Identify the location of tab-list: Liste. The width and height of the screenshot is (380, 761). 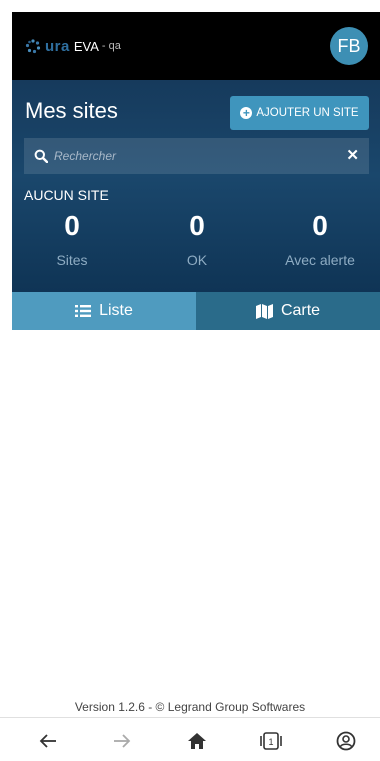
(104, 311).